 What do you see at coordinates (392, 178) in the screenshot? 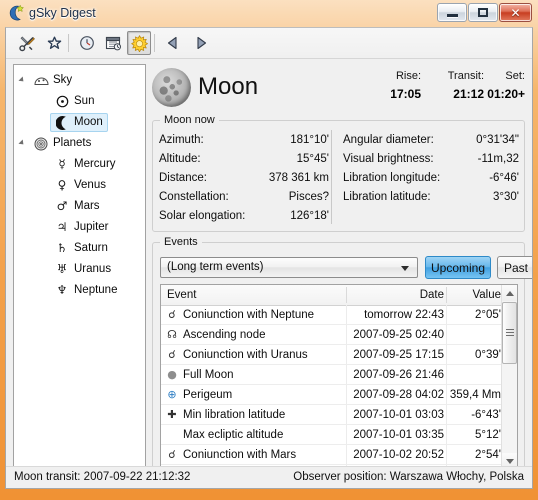
I see `field-label: Libration longitude:` at bounding box center [392, 178].